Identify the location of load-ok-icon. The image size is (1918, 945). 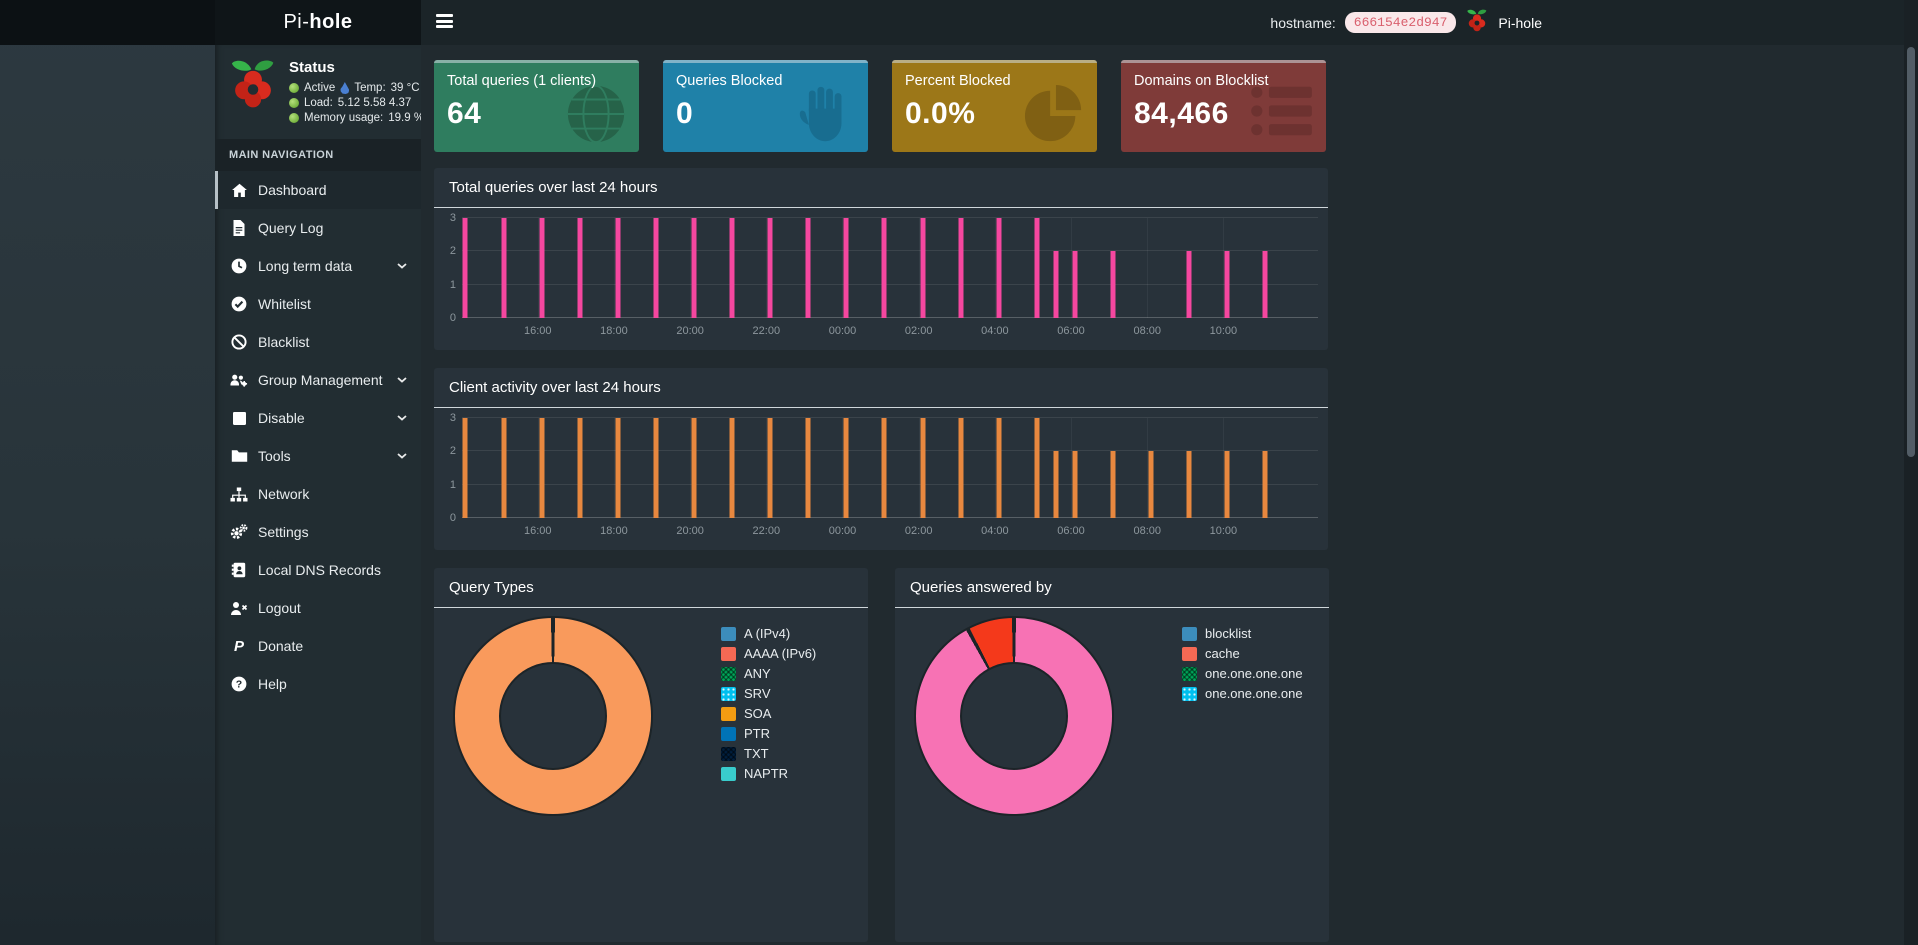
(294, 103).